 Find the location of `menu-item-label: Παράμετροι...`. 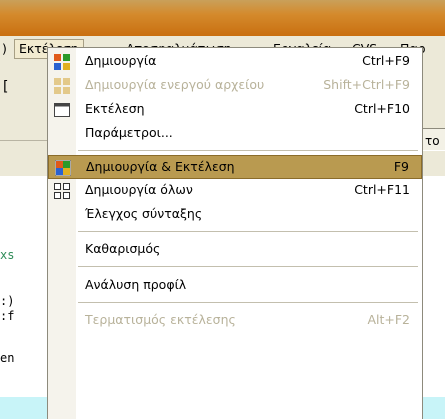

menu-item-label: Παράμετροι... is located at coordinates (129, 132).